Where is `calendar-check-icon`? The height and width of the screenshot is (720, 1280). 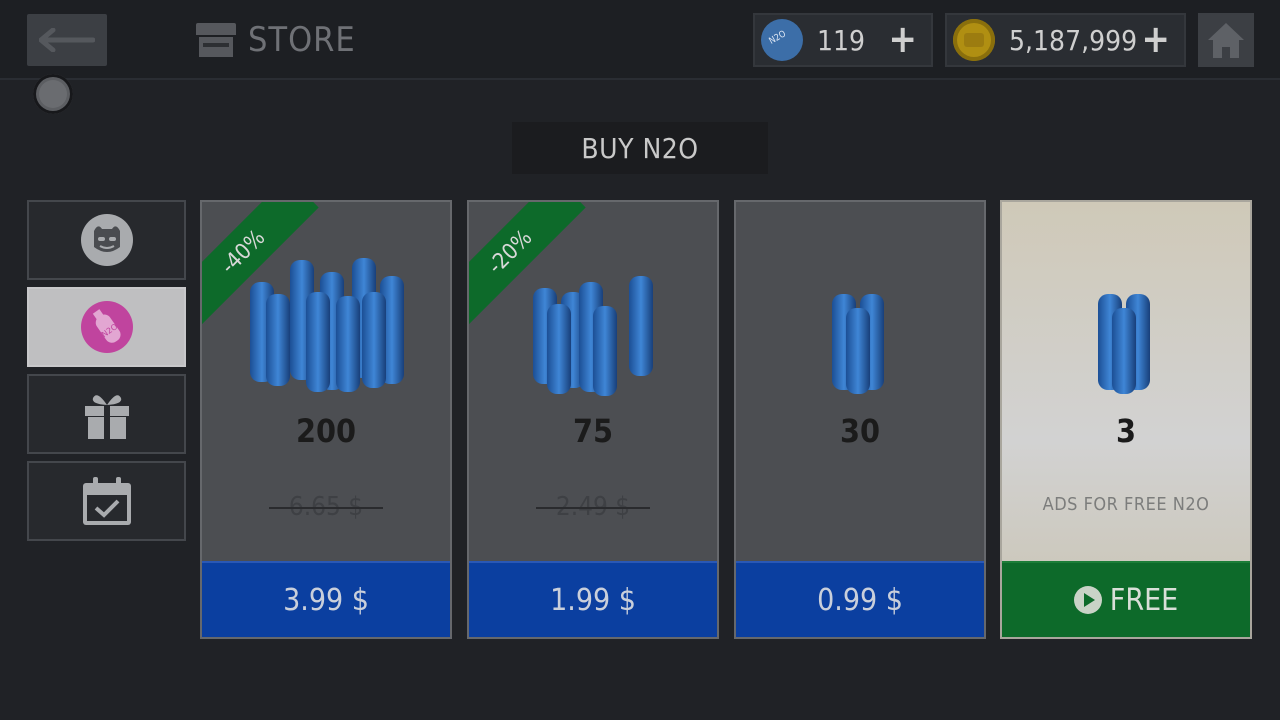 calendar-check-icon is located at coordinates (106, 501).